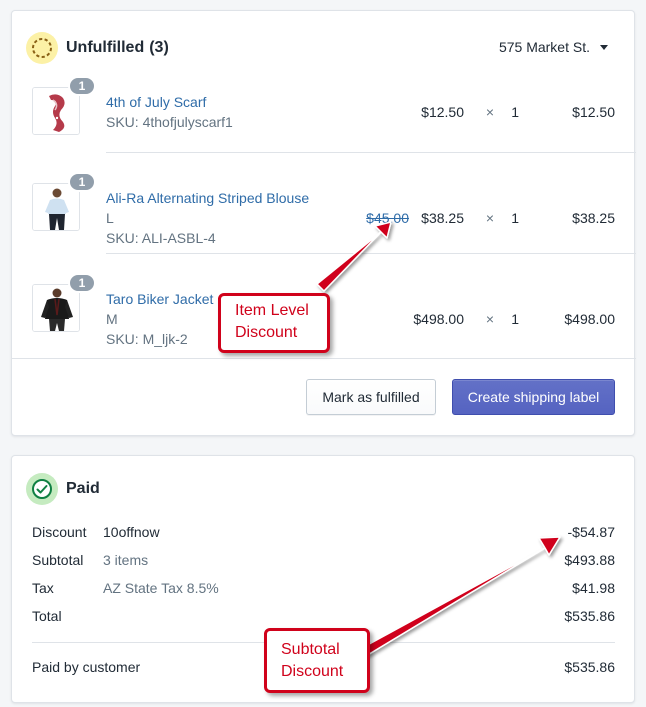 The width and height of the screenshot is (646, 707). Describe the element at coordinates (593, 218) in the screenshot. I see `line-total: $38.25` at that location.